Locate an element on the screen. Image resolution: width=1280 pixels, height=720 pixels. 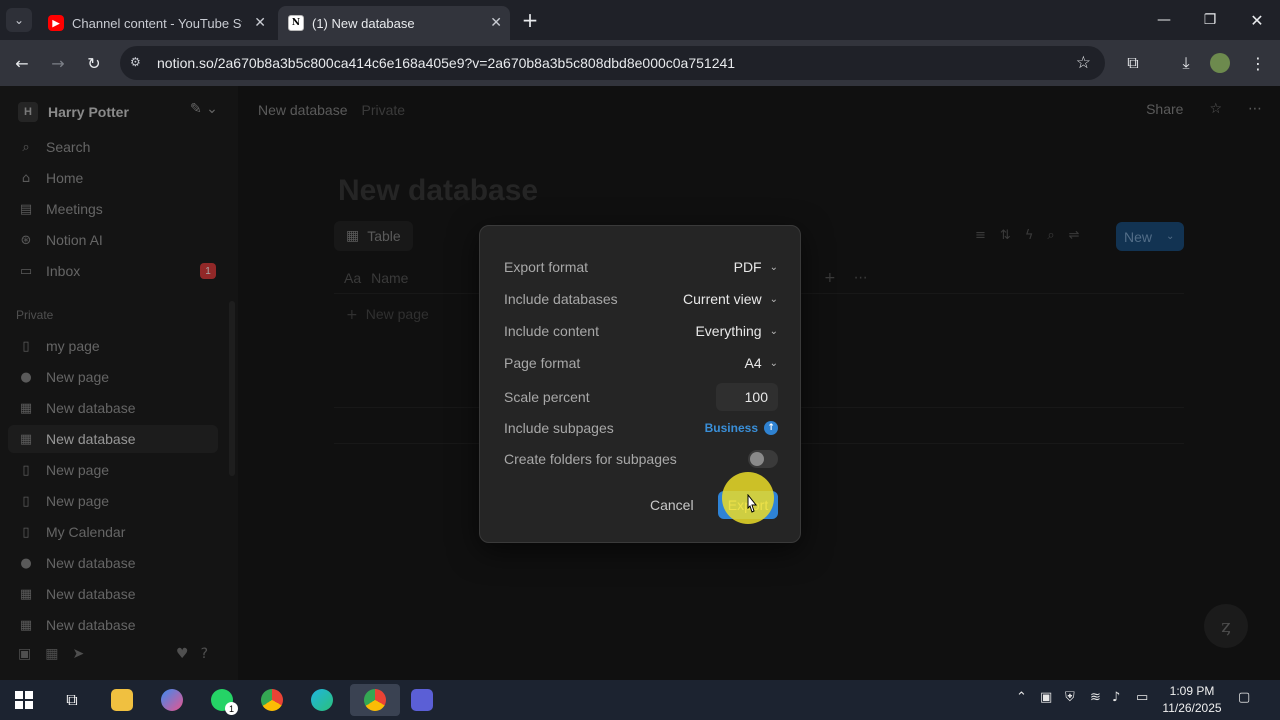
file-explorer-icon is located at coordinates (122, 700).